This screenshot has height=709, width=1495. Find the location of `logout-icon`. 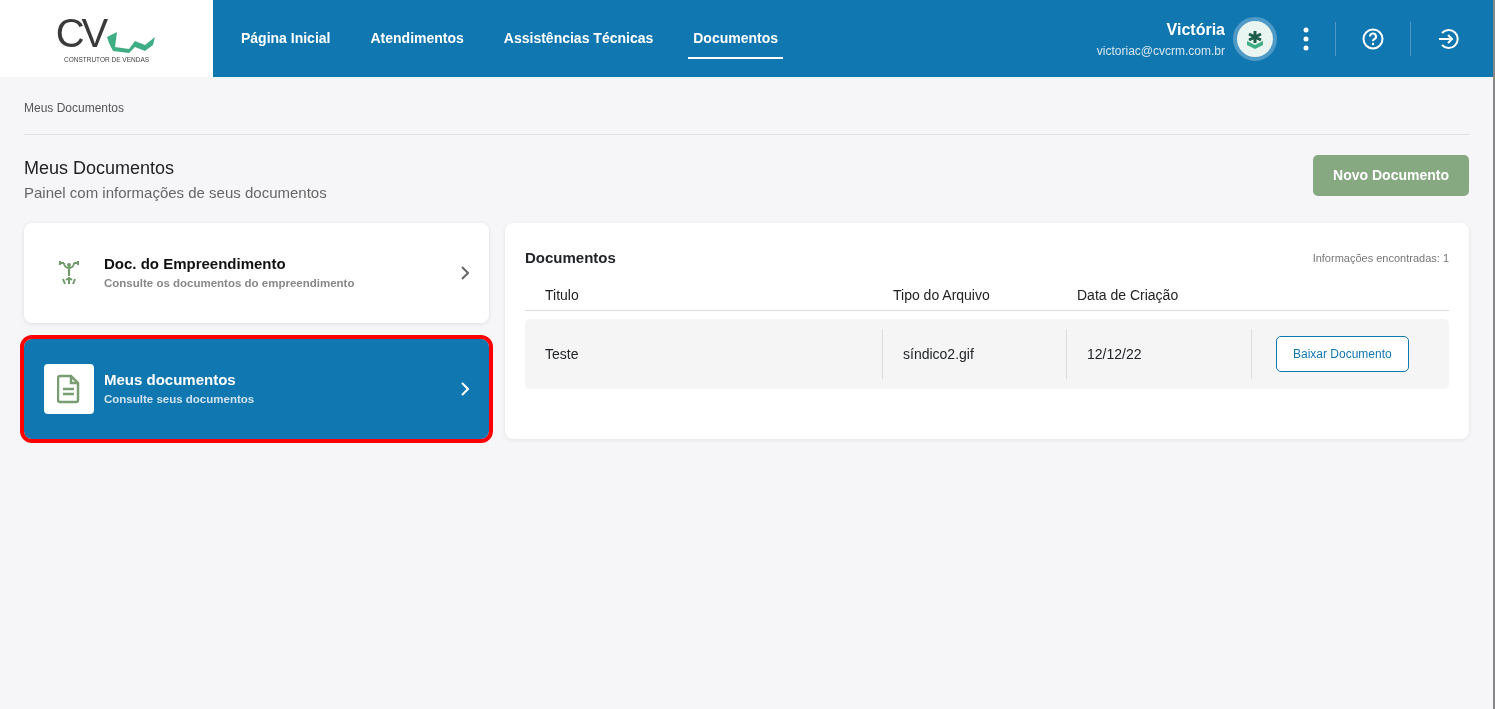

logout-icon is located at coordinates (1448, 38).